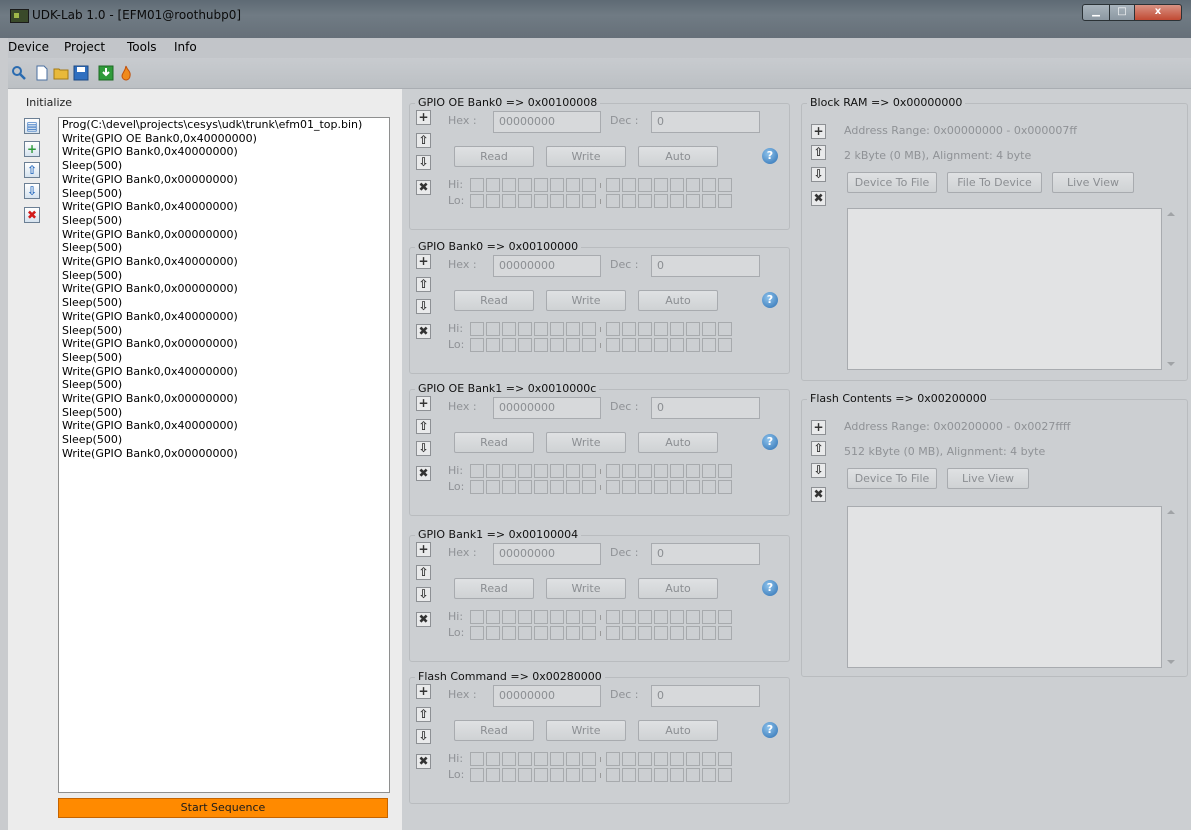 Image resolution: width=1191 pixels, height=830 pixels. I want to click on auto-button: Auto, so click(678, 588).